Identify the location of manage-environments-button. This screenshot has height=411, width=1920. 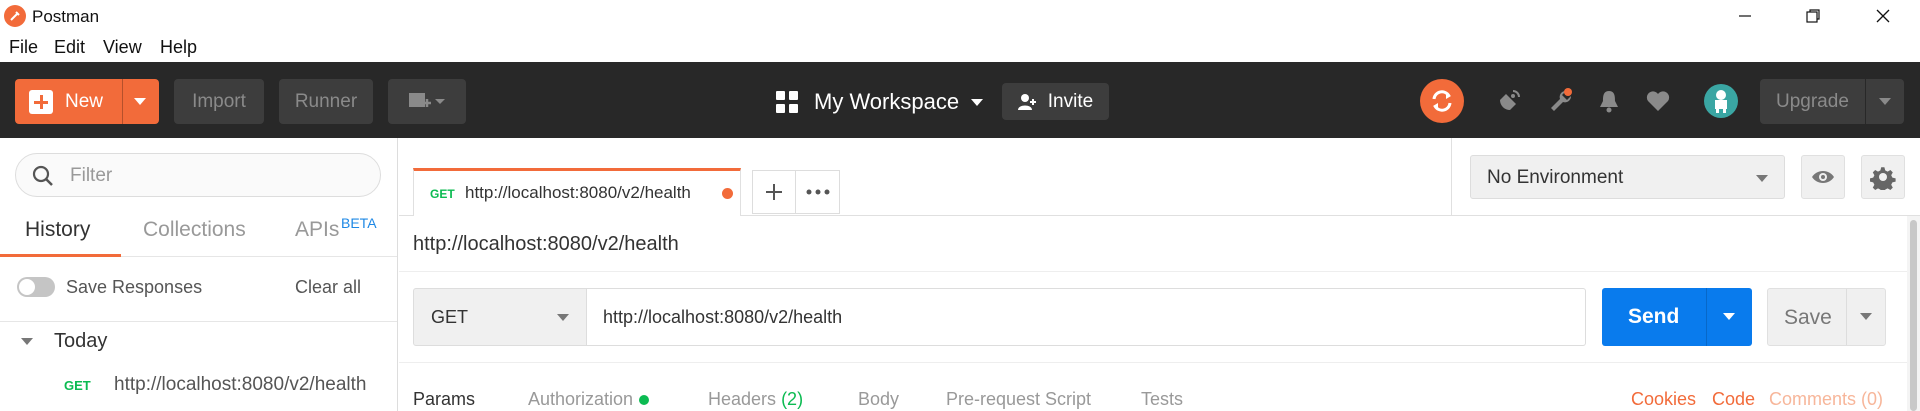
(1883, 177).